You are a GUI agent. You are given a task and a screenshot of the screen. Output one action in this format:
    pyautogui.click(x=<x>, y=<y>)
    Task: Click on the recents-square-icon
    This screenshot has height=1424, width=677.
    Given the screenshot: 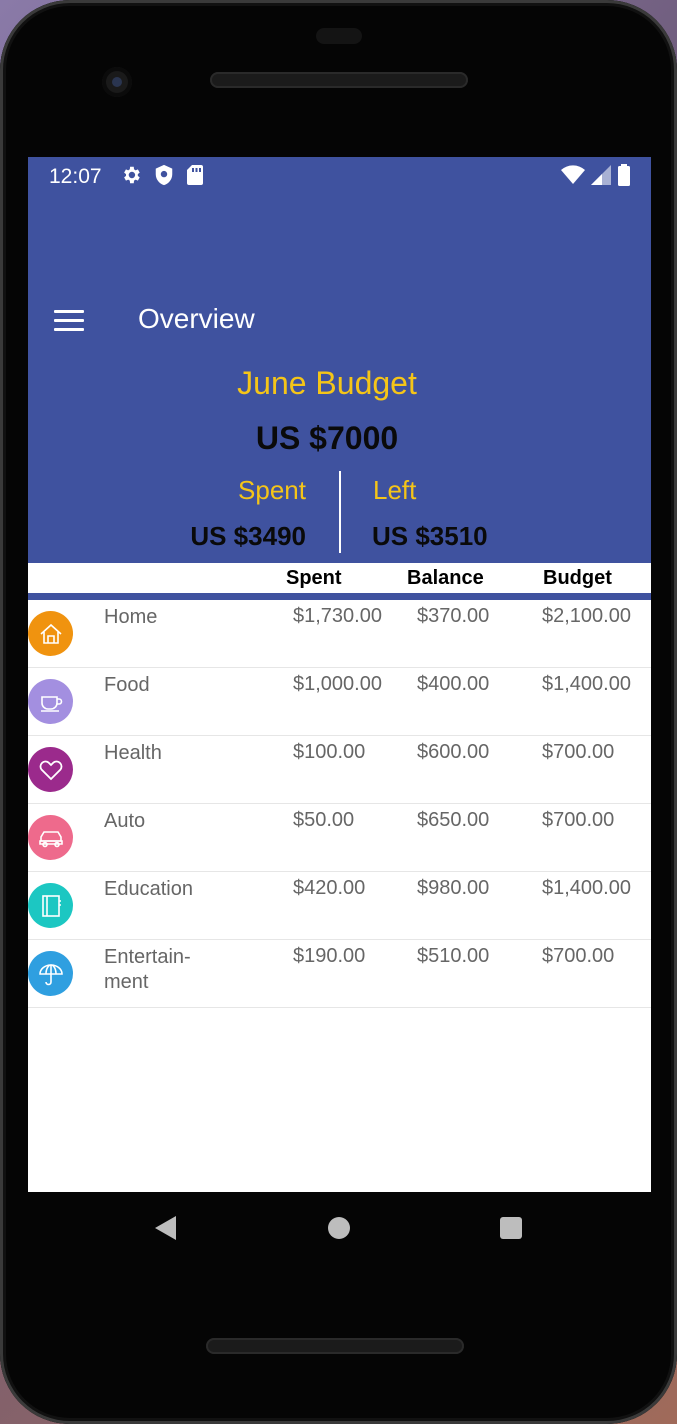 What is the action you would take?
    pyautogui.click(x=511, y=1228)
    